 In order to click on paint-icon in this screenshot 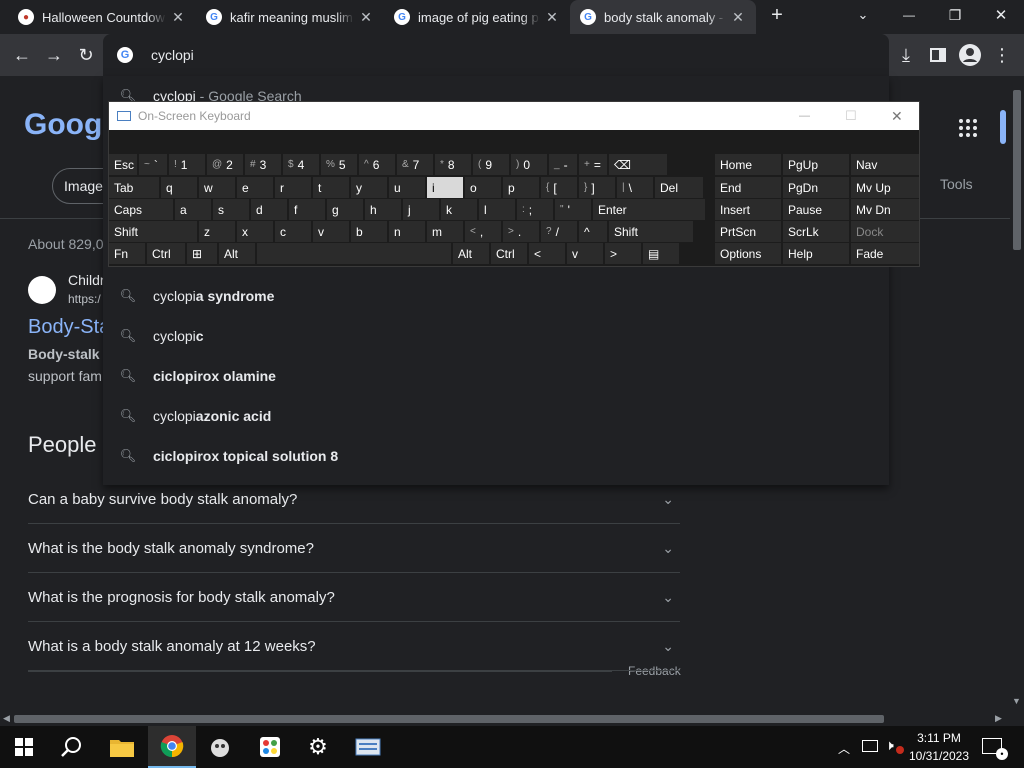, I will do `click(270, 747)`.